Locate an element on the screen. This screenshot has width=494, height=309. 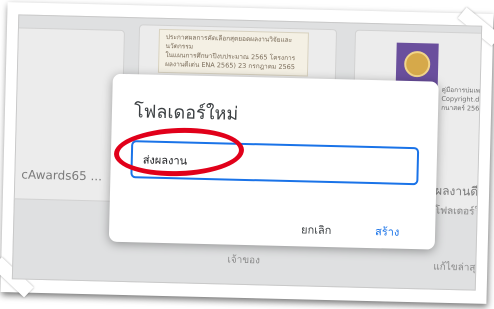
thumbnail-text-line: กนาสตร์ 2564 ผลงาน is located at coordinates (462, 108).